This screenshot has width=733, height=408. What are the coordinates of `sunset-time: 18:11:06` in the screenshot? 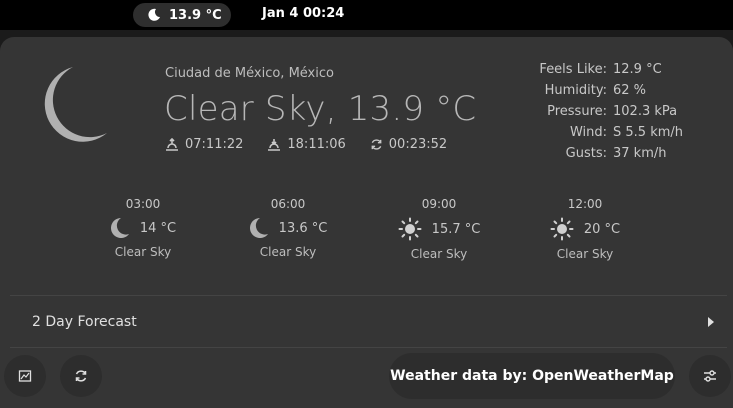 It's located at (316, 144).